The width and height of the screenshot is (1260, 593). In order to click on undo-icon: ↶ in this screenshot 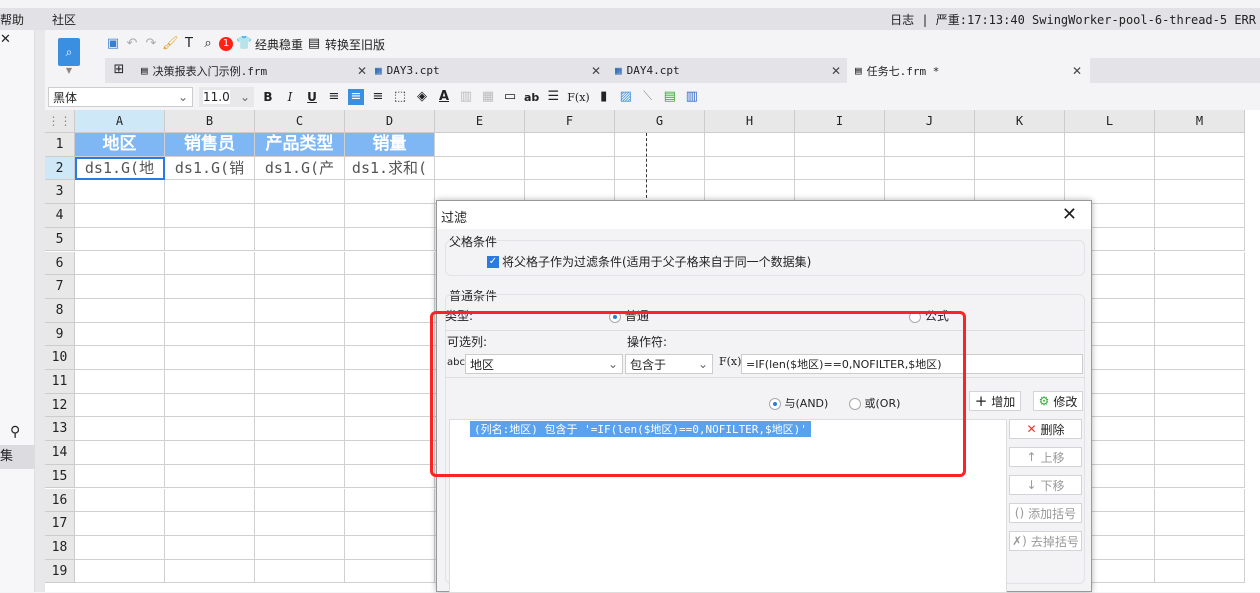, I will do `click(132, 44)`.